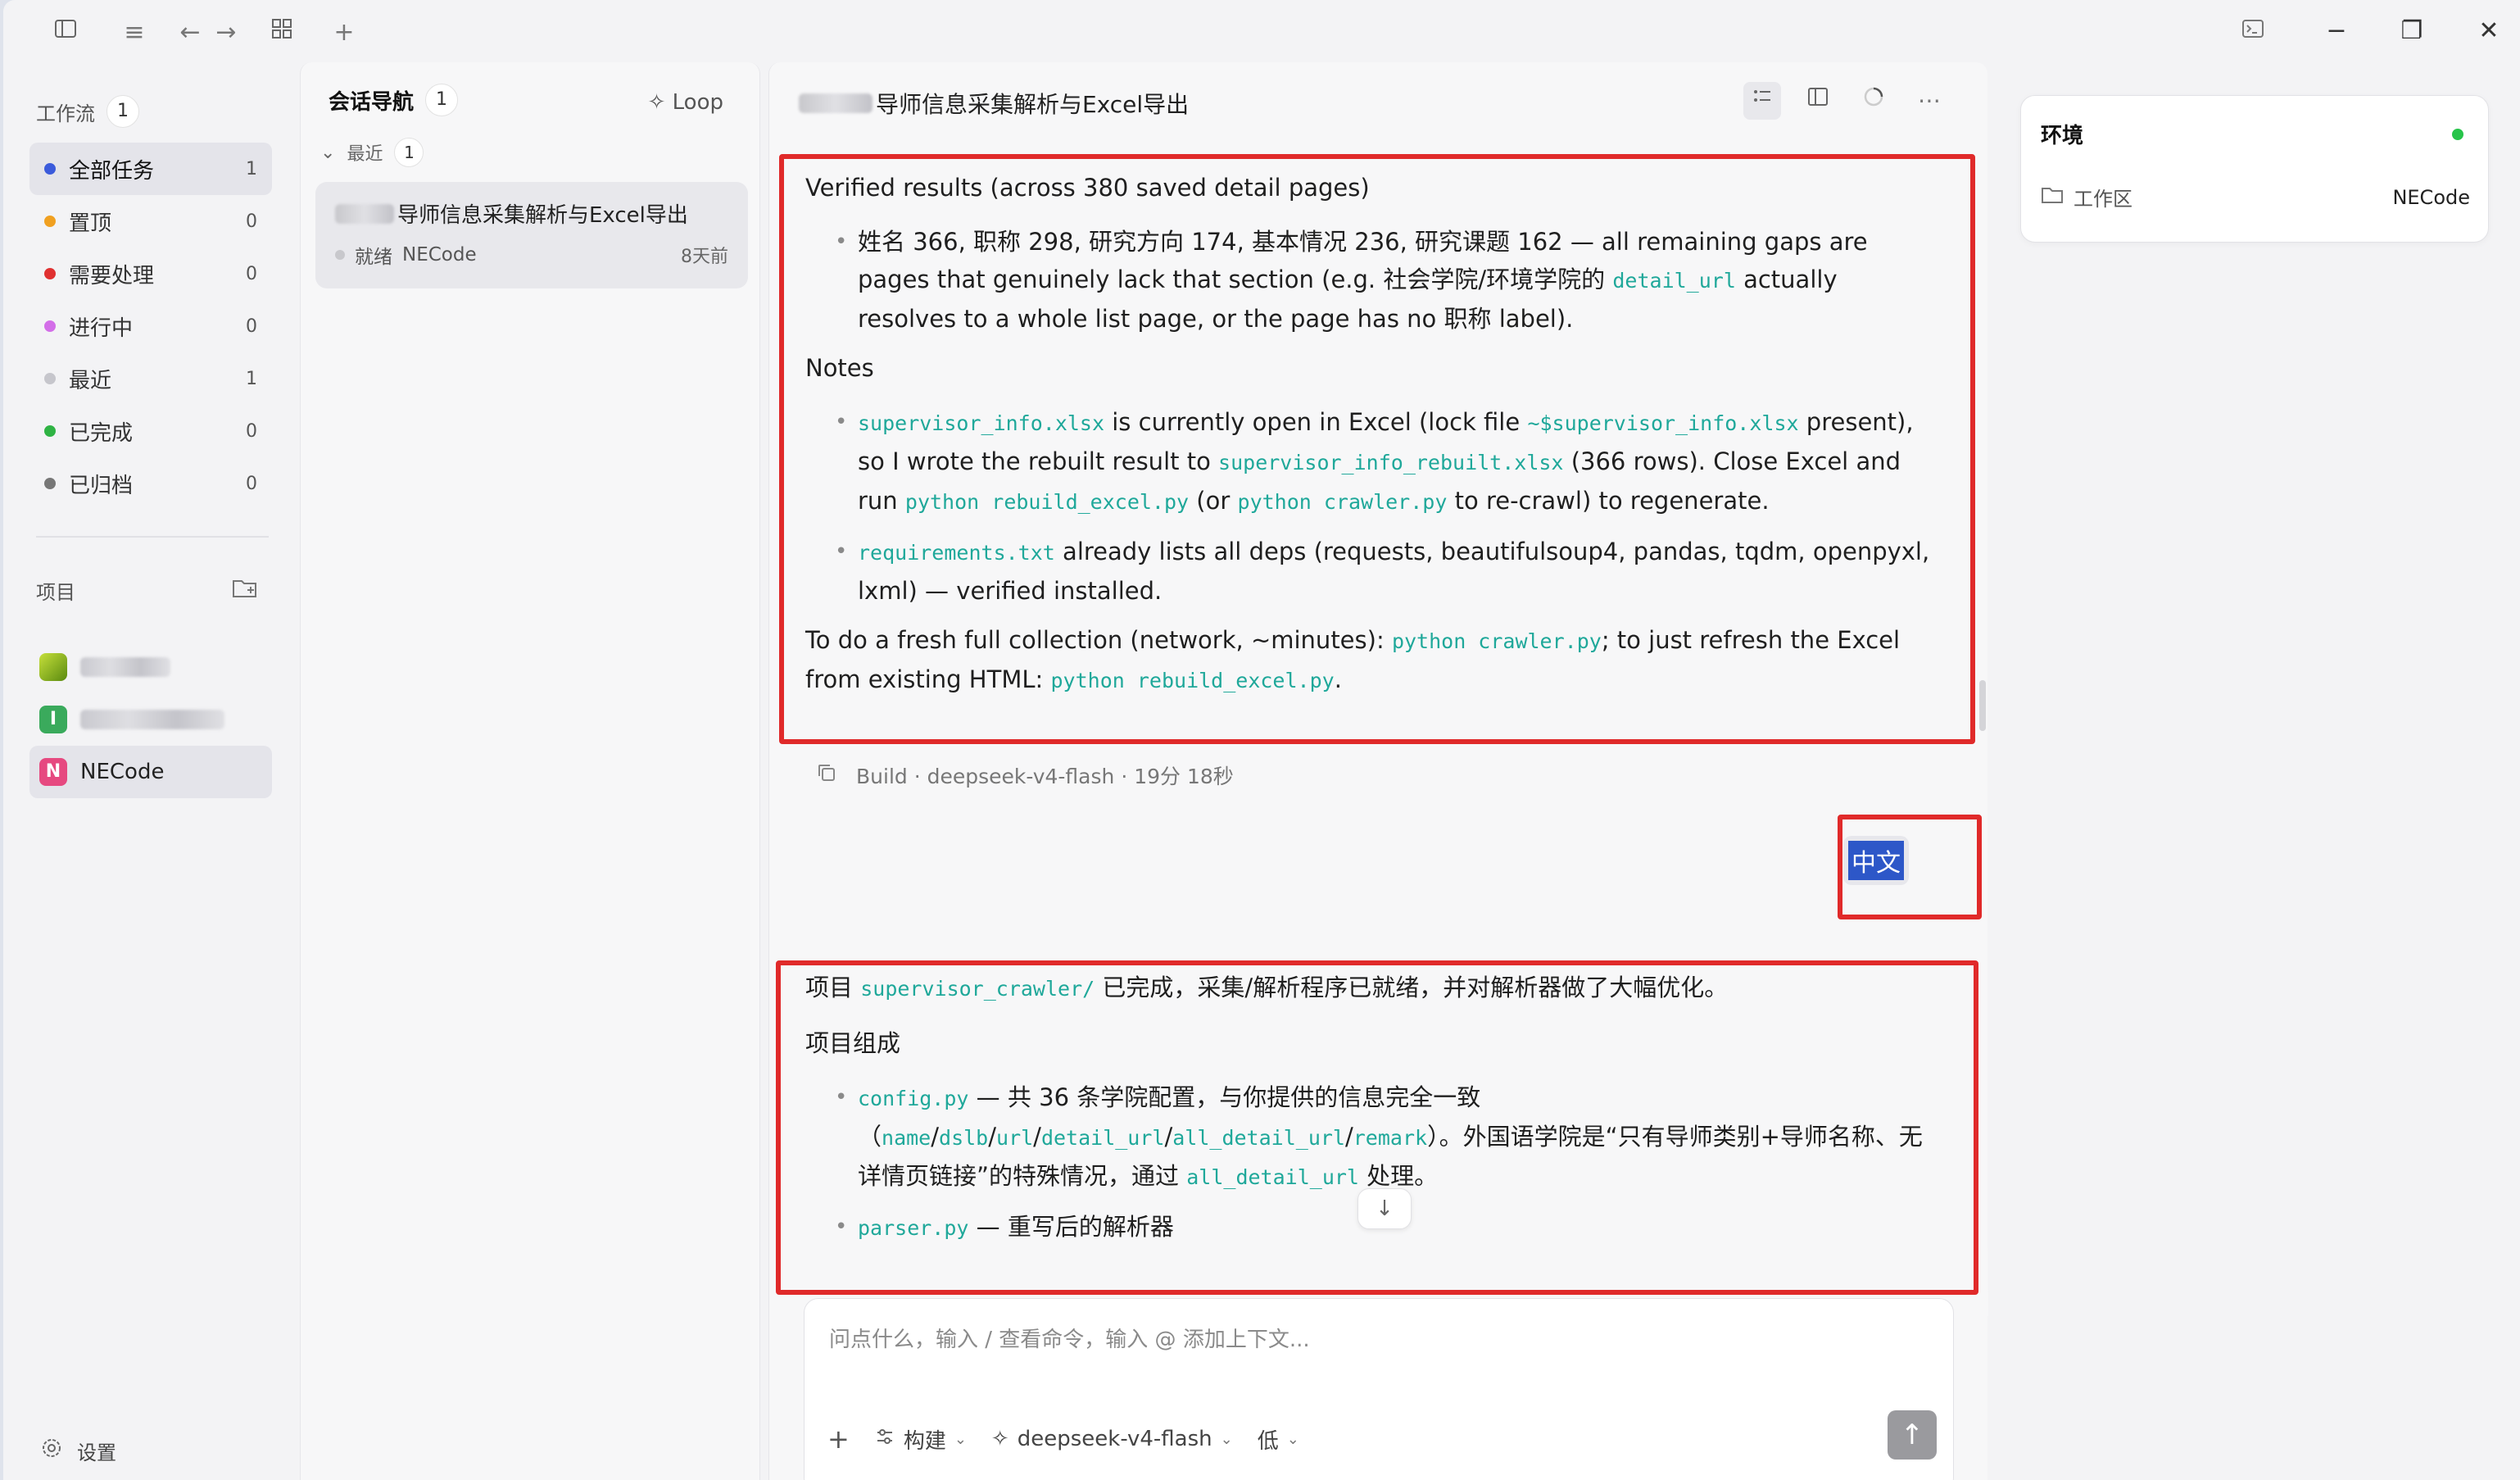 The height and width of the screenshot is (1480, 2520). What do you see at coordinates (190, 32) in the screenshot?
I see `back-arrow-icon: ←` at bounding box center [190, 32].